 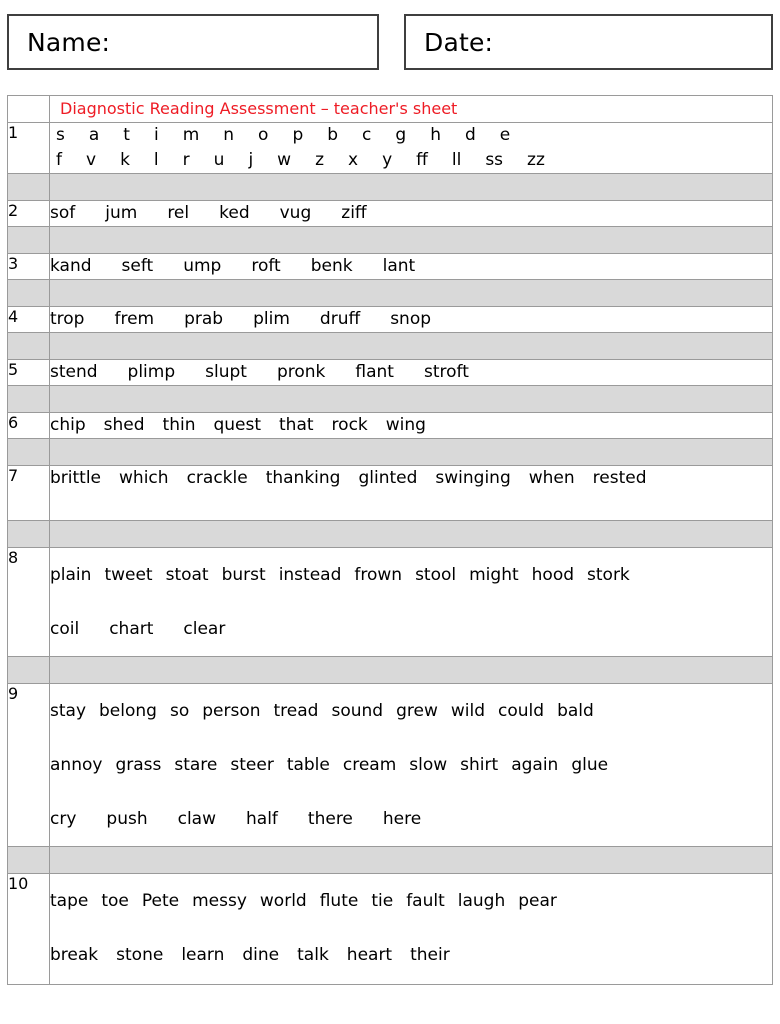 I want to click on word: push, so click(x=127, y=819).